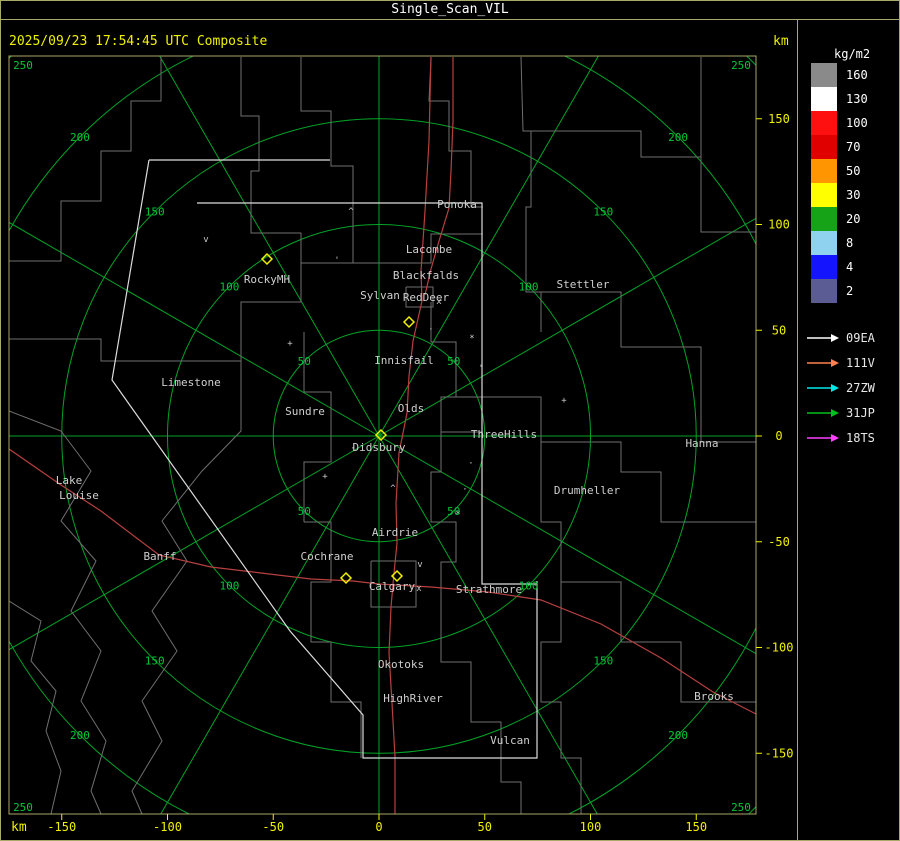 This screenshot has height=841, width=900. What do you see at coordinates (860, 437) in the screenshot?
I see `track-label: 18TS` at bounding box center [860, 437].